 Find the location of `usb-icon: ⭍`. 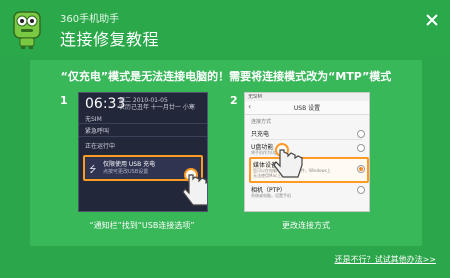

usb-icon: ⭍ is located at coordinates (93, 170).